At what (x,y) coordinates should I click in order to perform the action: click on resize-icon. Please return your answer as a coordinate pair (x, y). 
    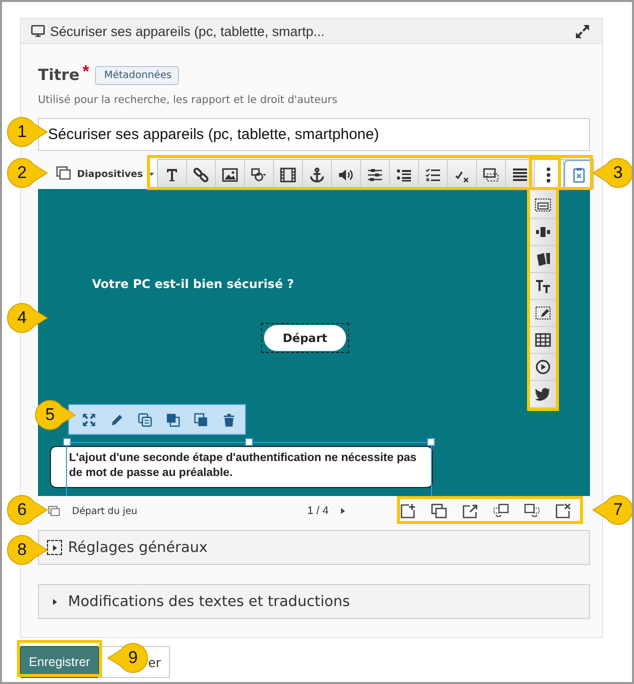
    Looking at the image, I should click on (89, 419).